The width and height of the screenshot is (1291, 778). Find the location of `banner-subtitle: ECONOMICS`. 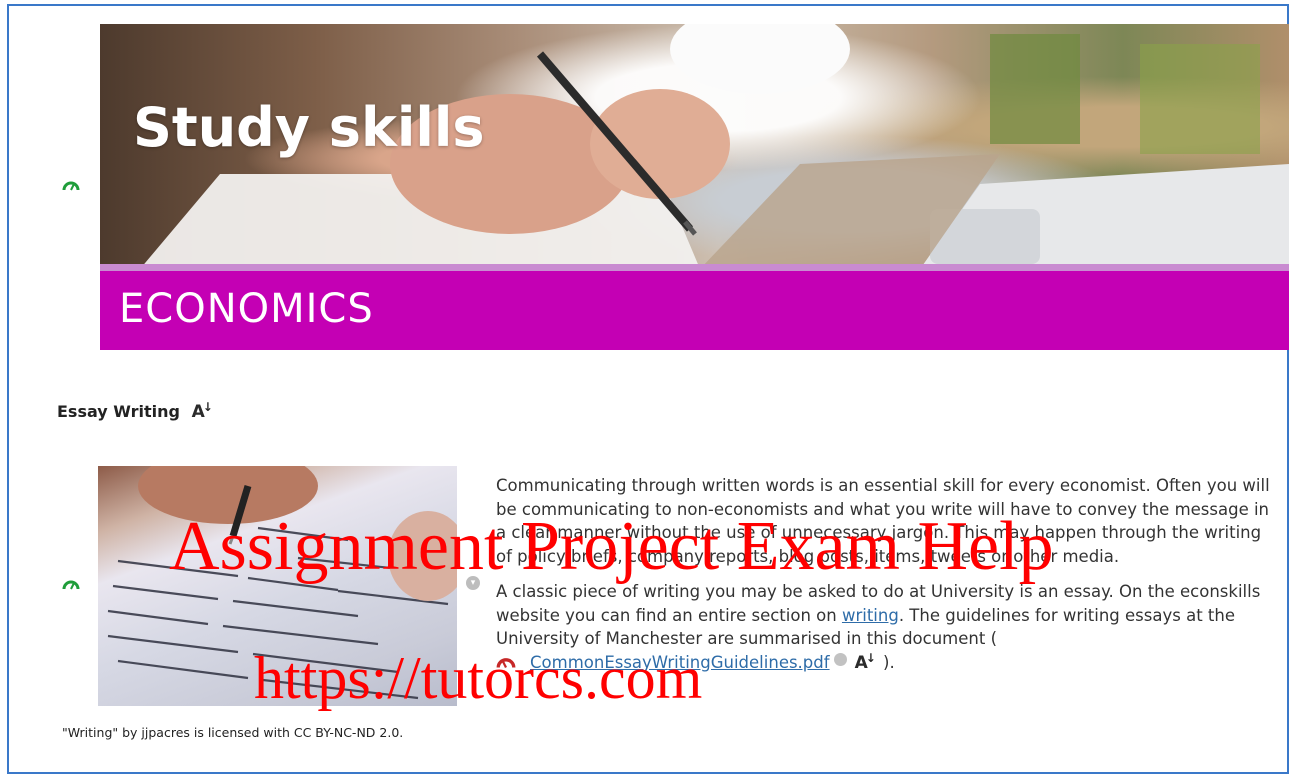

banner-subtitle: ECONOMICS is located at coordinates (246, 309).